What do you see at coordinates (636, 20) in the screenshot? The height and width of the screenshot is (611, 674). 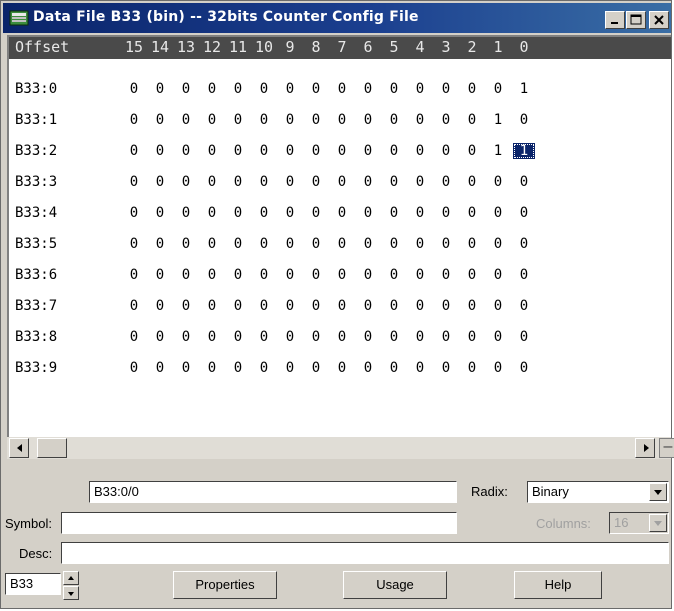 I see `maximize-button` at bounding box center [636, 20].